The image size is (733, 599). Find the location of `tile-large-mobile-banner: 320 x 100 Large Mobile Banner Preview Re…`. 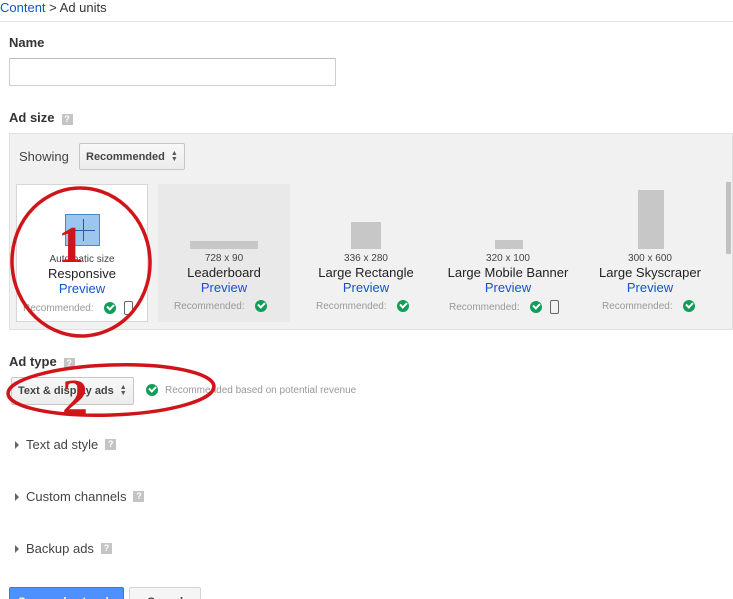

tile-large-mobile-banner: 320 x 100 Large Mobile Banner Preview Re… is located at coordinates (508, 253).